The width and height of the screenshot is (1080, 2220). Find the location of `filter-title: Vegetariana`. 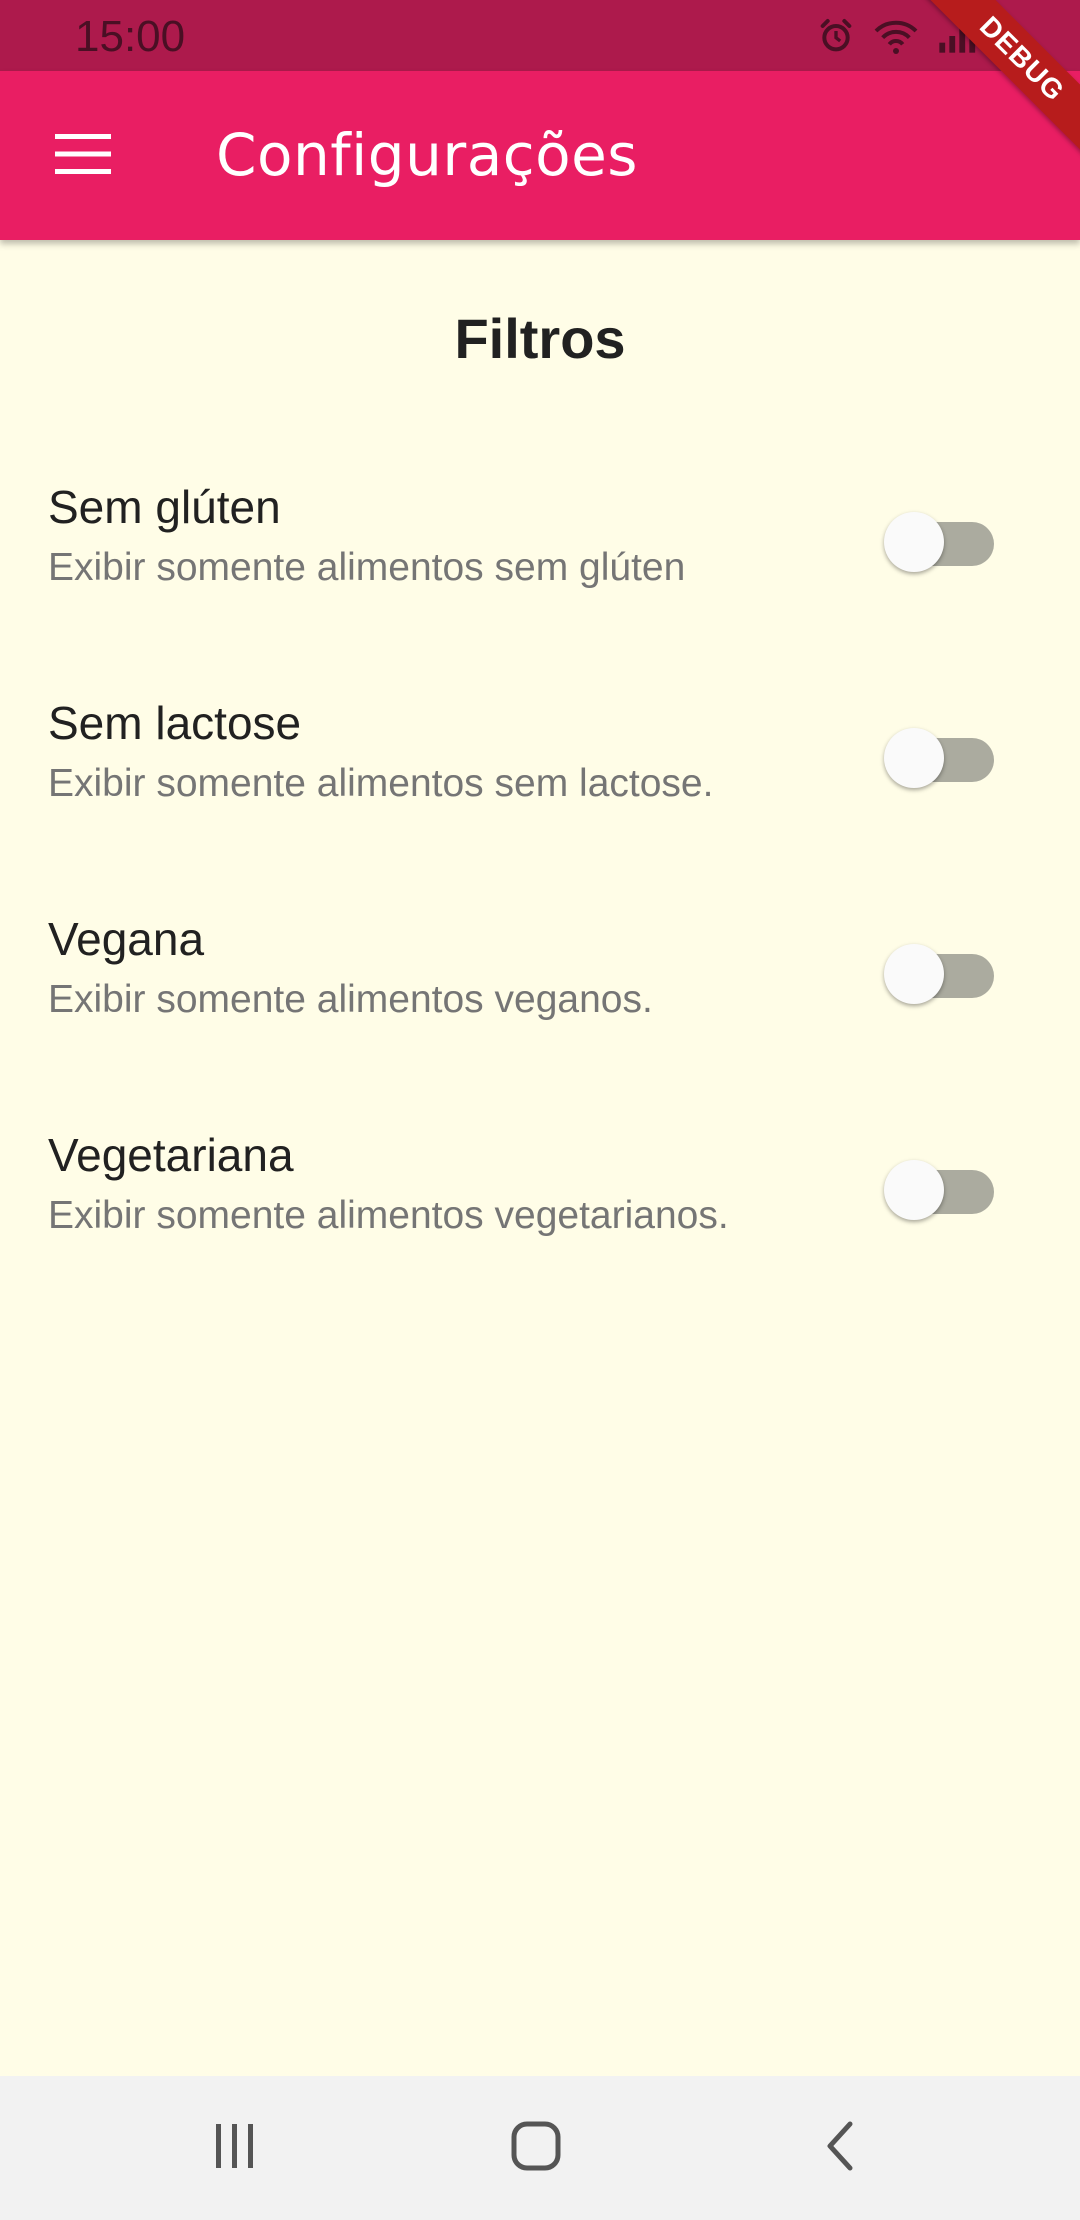

filter-title: Vegetariana is located at coordinates (171, 1155).